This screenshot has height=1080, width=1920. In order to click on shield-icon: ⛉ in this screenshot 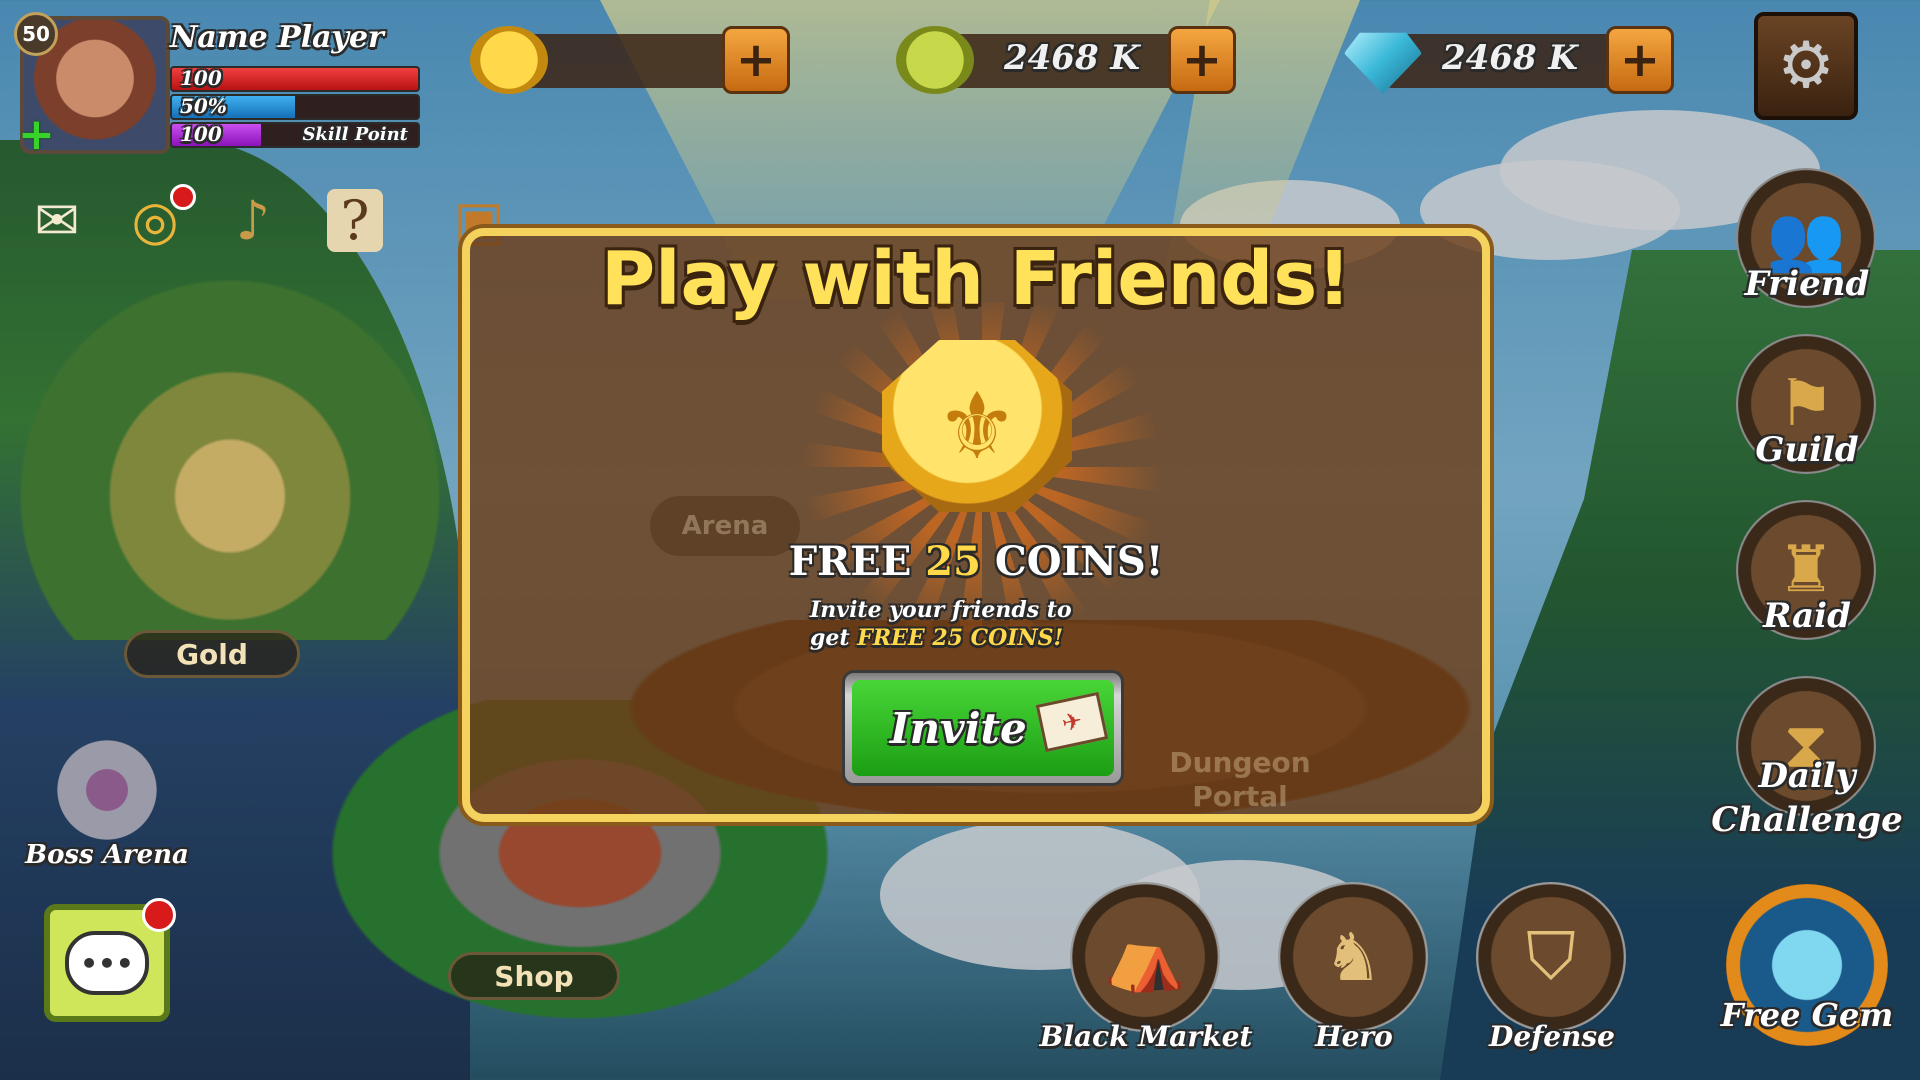, I will do `click(1551, 957)`.